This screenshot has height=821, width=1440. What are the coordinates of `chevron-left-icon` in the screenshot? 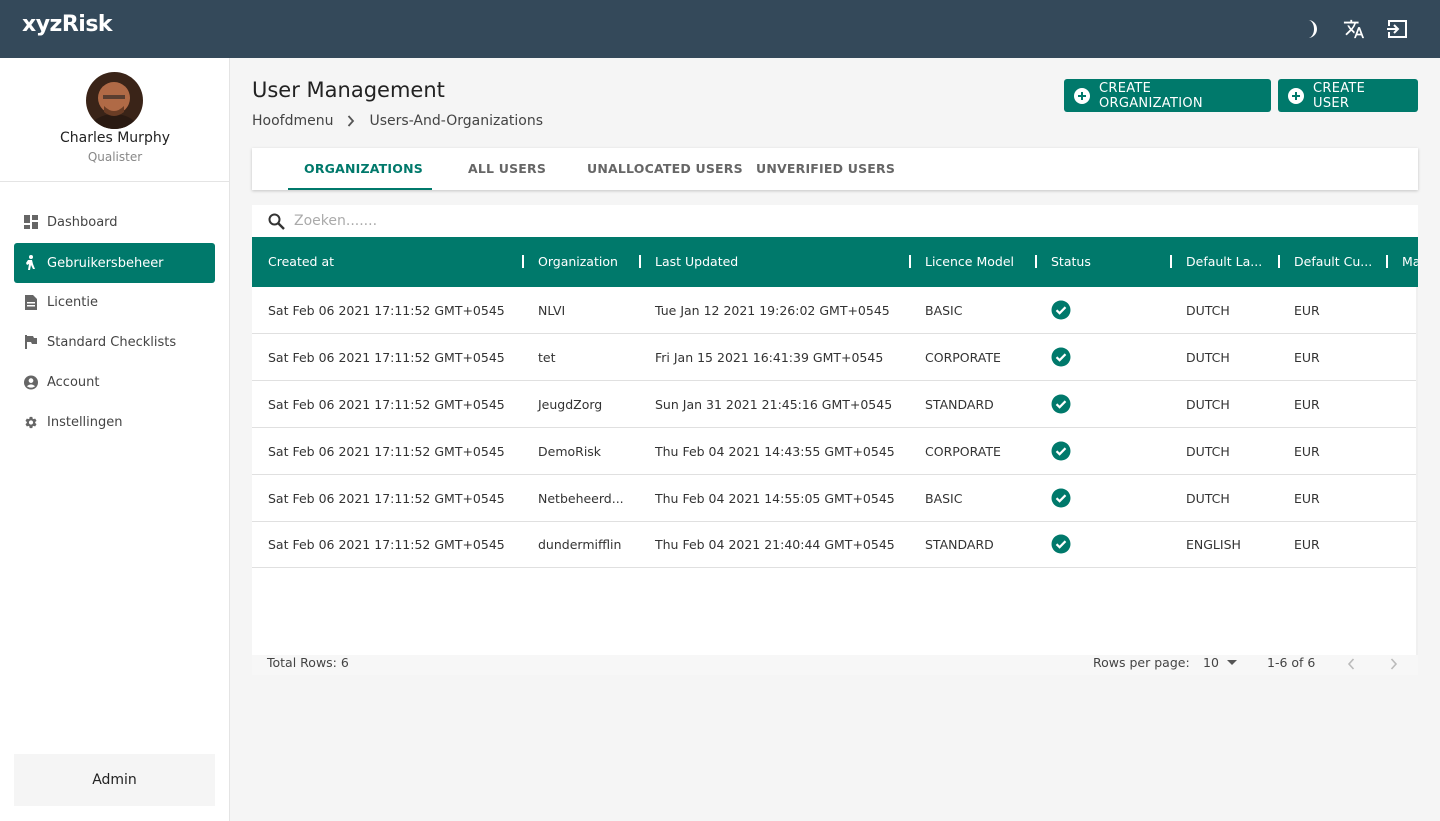 It's located at (1351, 664).